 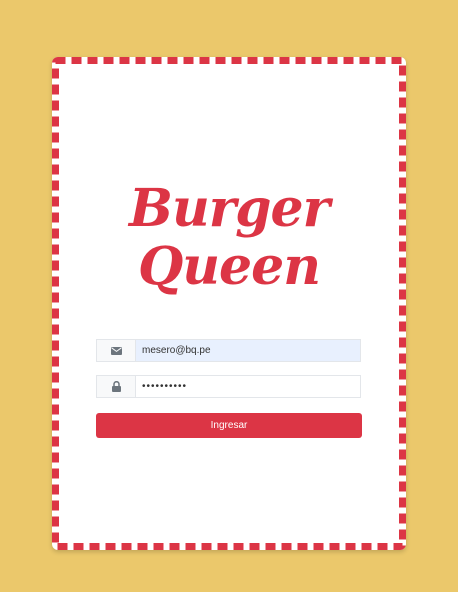 What do you see at coordinates (116, 350) in the screenshot?
I see `envelope-icon` at bounding box center [116, 350].